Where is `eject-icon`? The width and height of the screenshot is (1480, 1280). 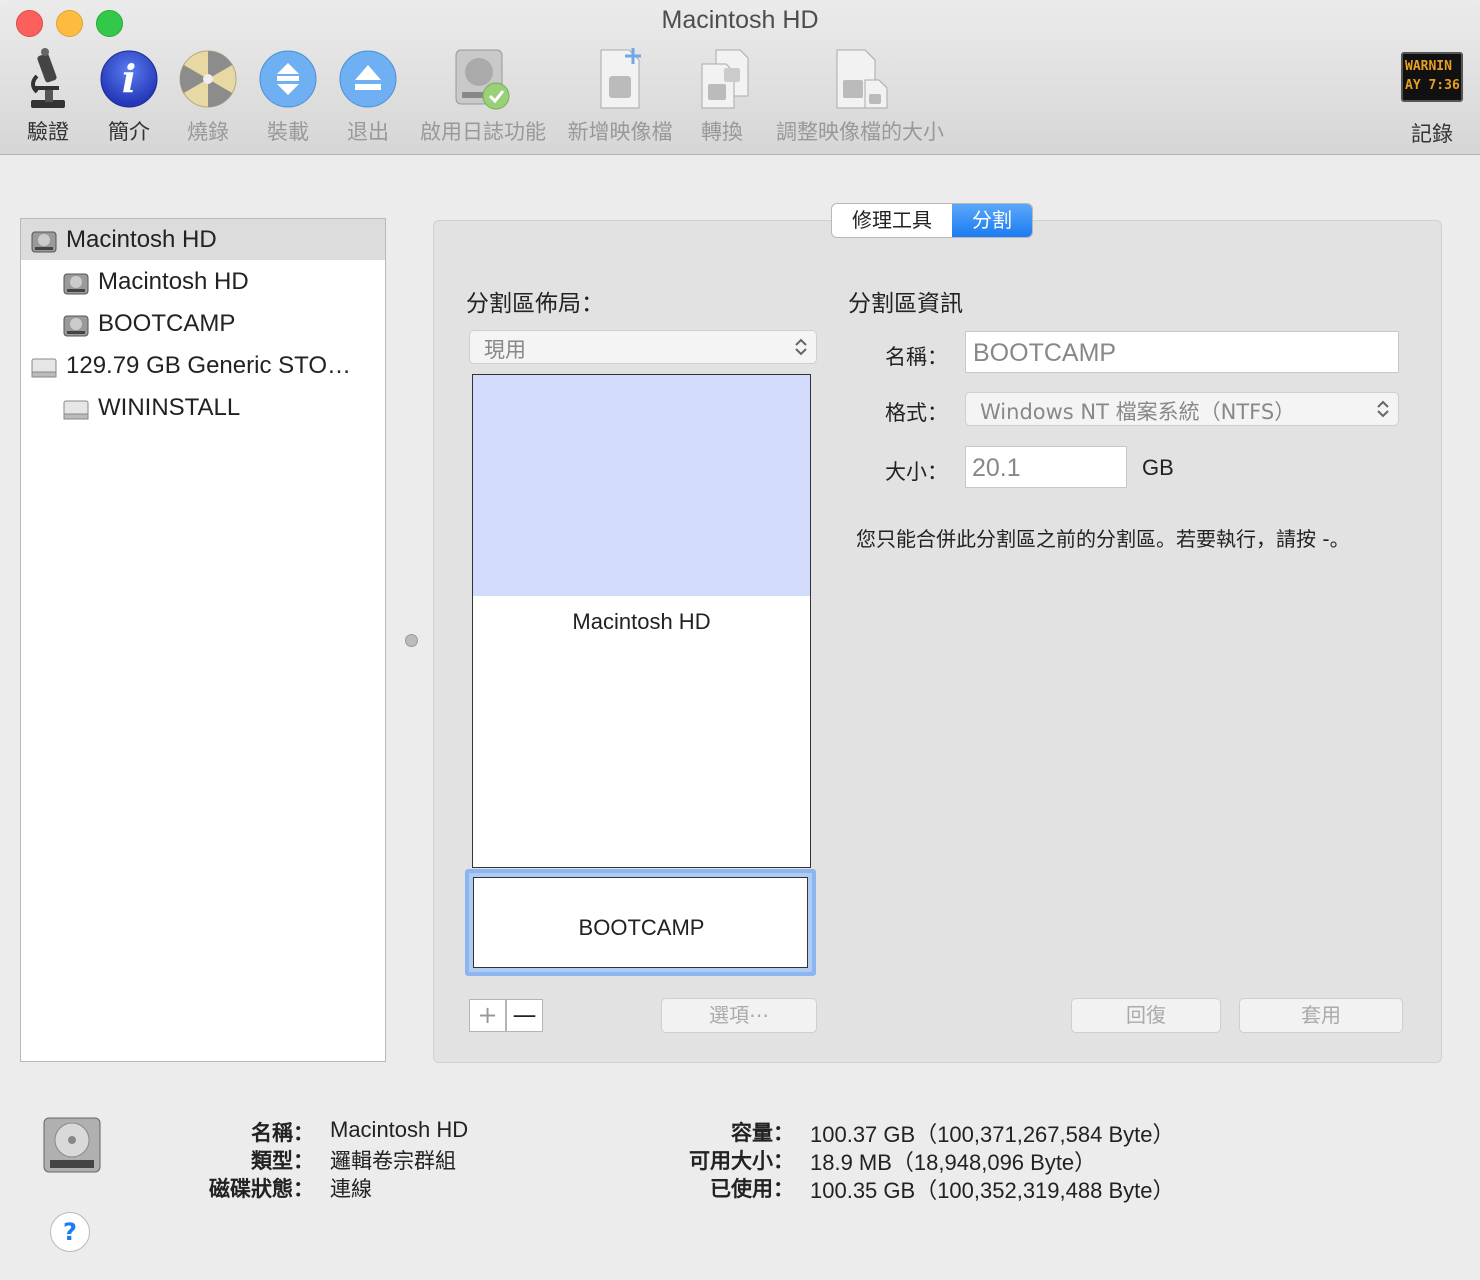
eject-icon is located at coordinates (368, 79).